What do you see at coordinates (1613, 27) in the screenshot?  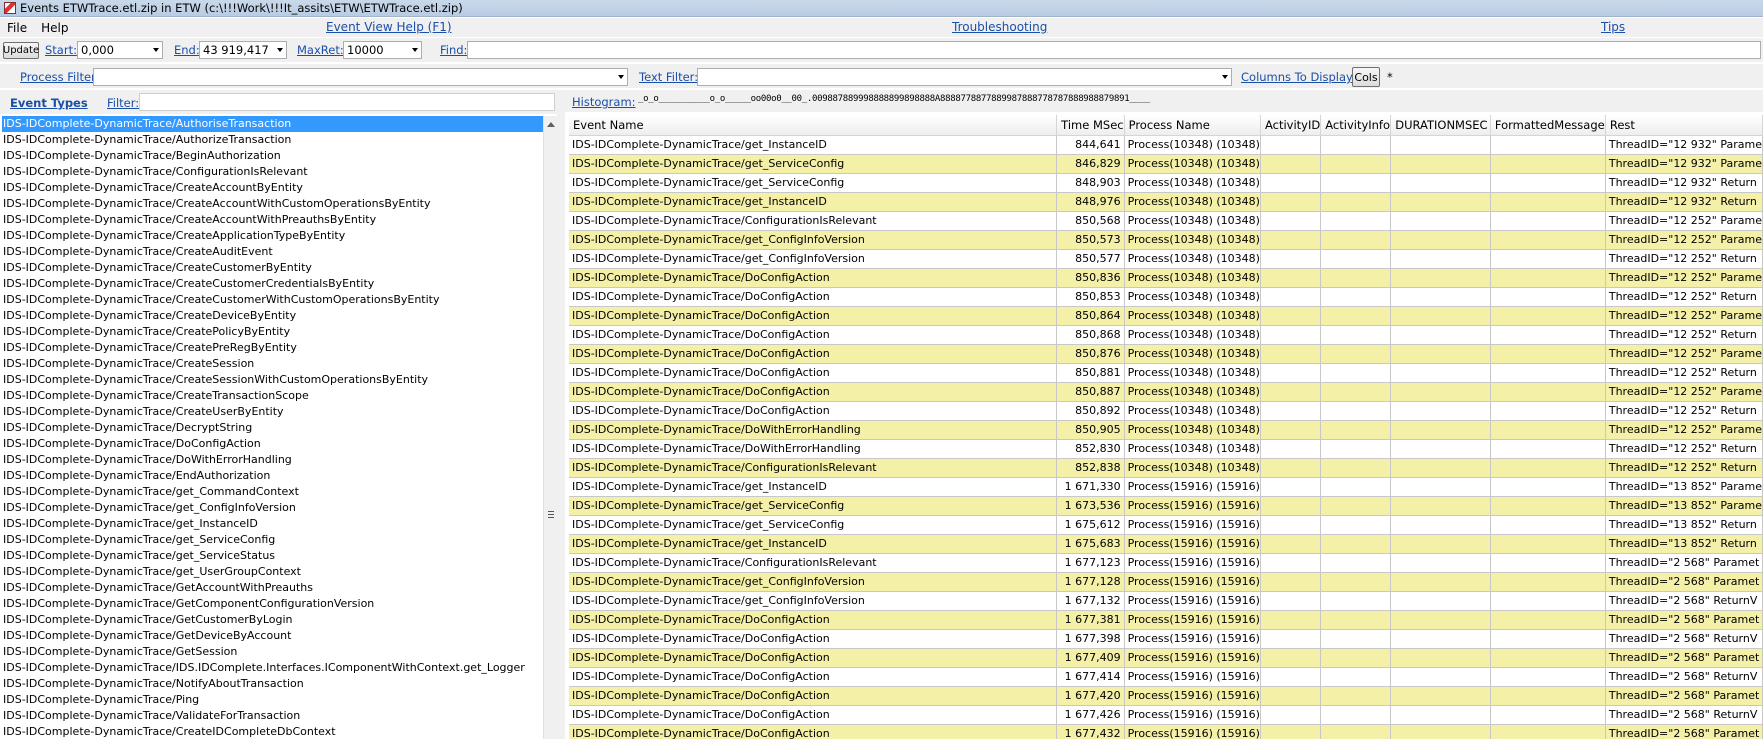 I see `tips-link: Tips` at bounding box center [1613, 27].